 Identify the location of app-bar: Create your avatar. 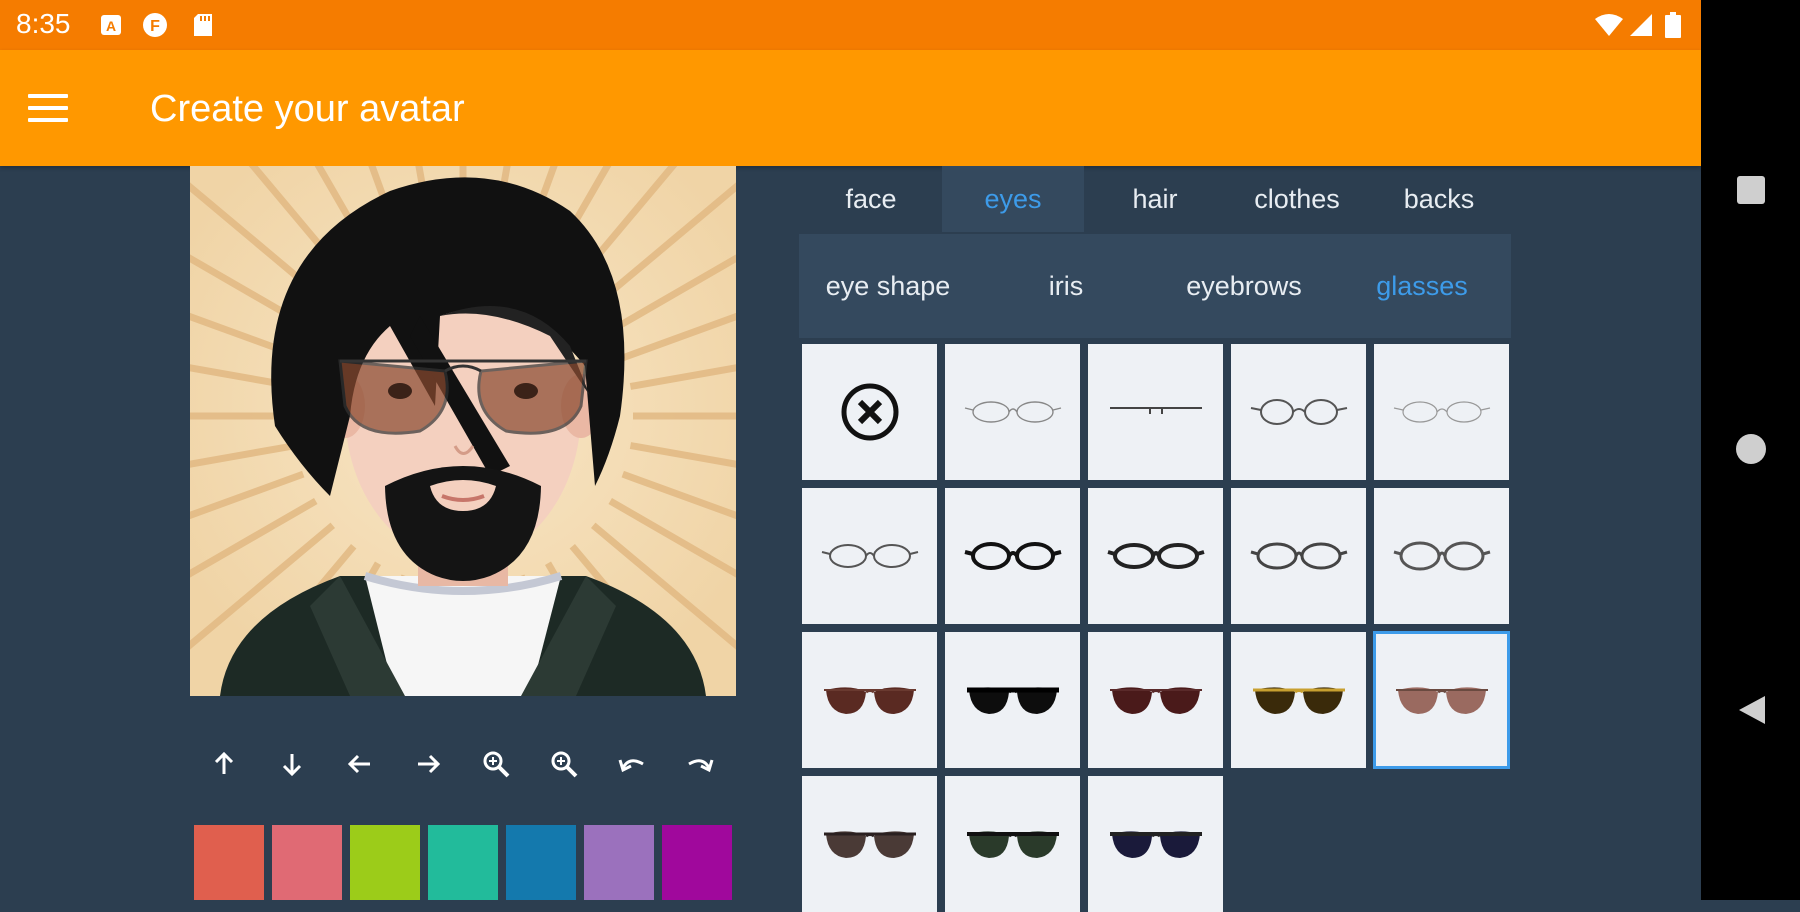
(850, 108).